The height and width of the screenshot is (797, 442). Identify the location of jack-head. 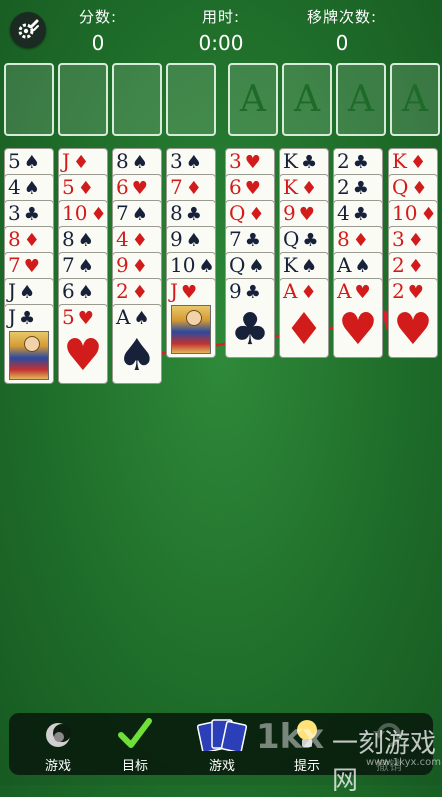
(194, 318).